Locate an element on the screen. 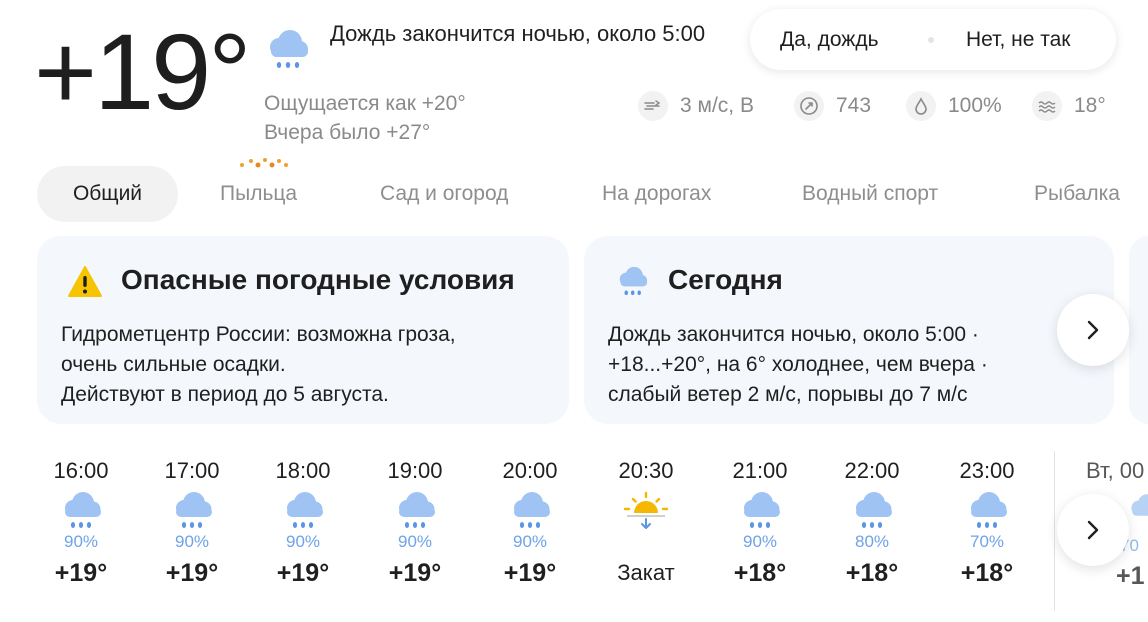 This screenshot has height=622, width=1148. current-temperature: +19° is located at coordinates (142, 71).